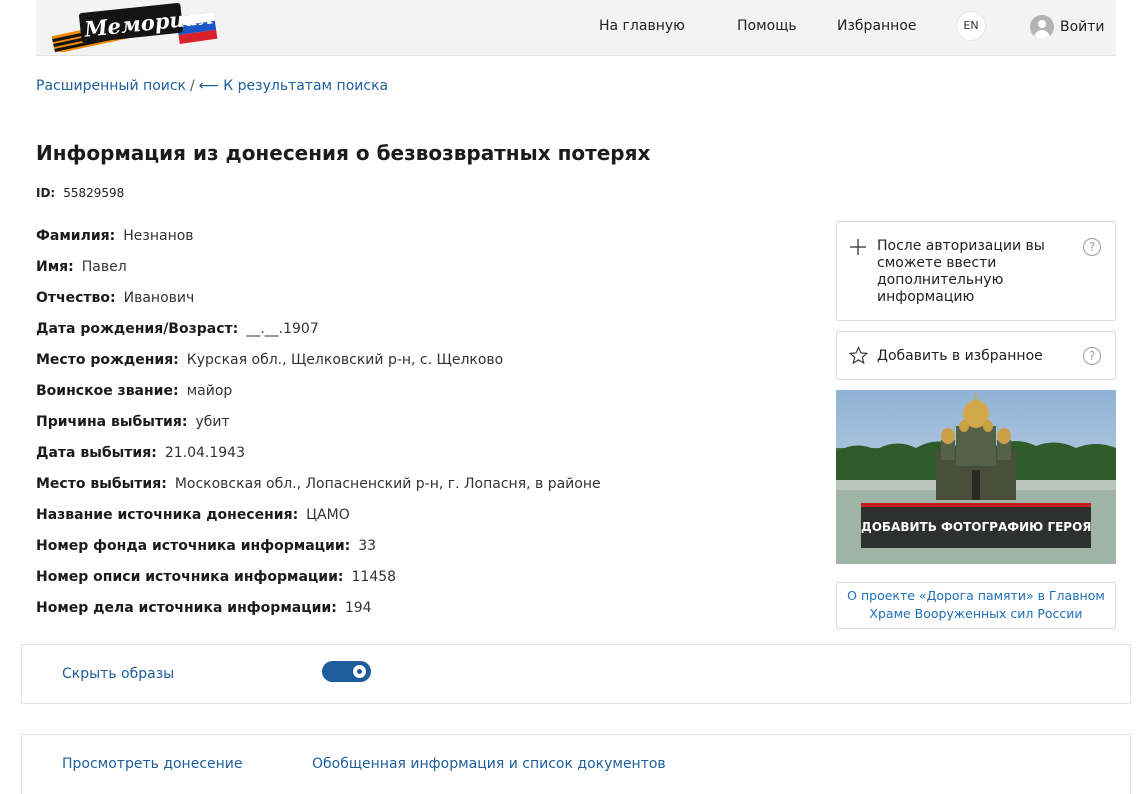  Describe the element at coordinates (426, 336) in the screenshot. I see `field-row: Дата рождения/Возраст: __.__.1907` at that location.